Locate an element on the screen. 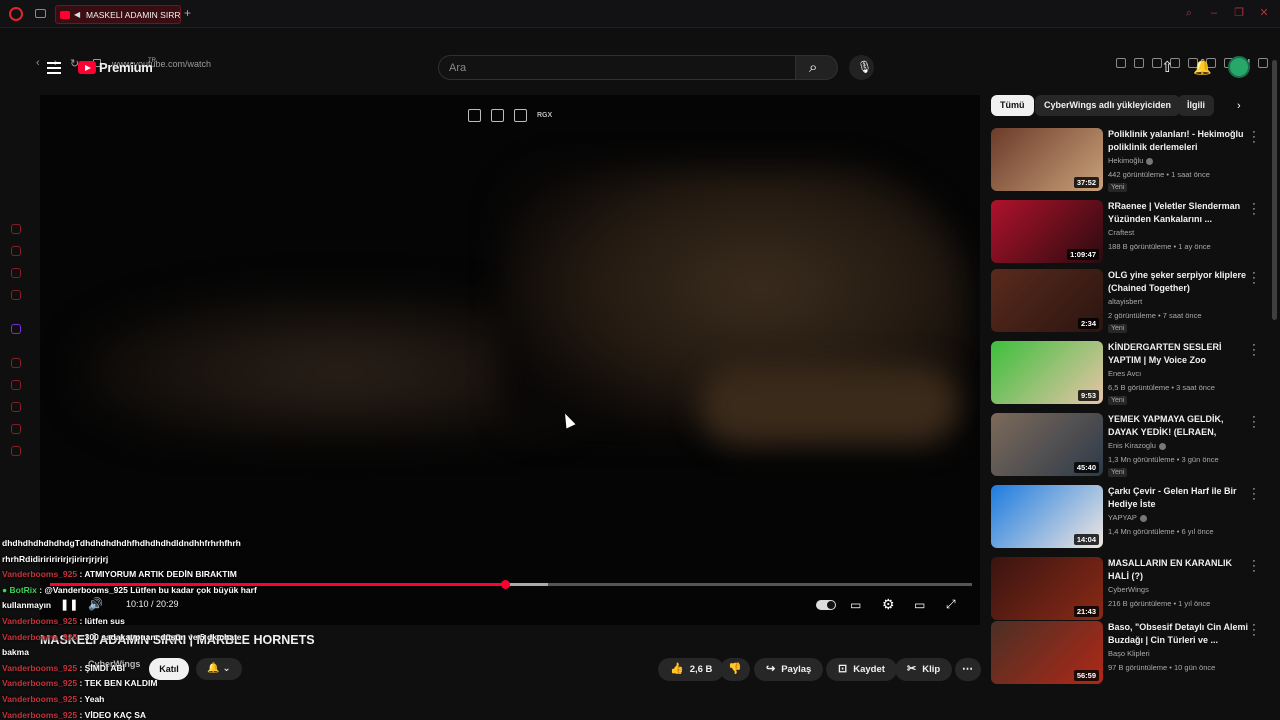 Image resolution: width=1280 pixels, height=720 pixels. channel-name: Enes Avcı is located at coordinates (1125, 373).